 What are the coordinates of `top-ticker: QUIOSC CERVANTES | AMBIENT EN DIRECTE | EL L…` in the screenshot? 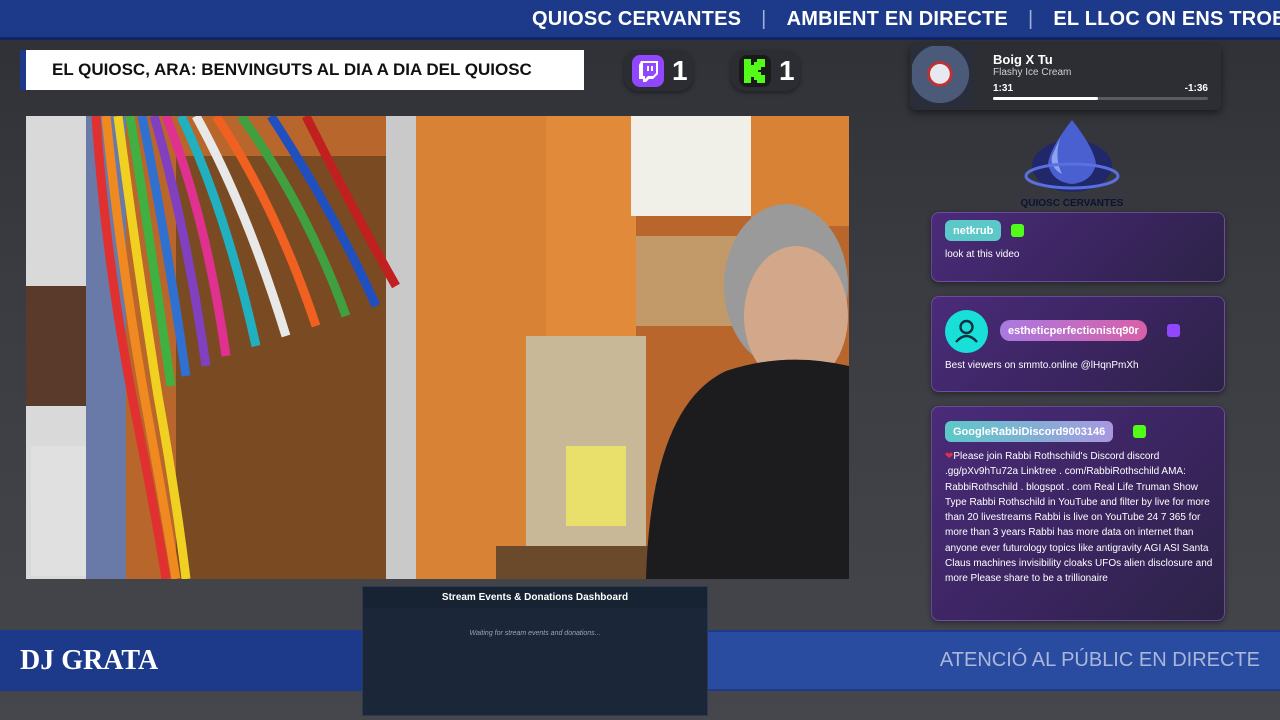 It's located at (640, 20).